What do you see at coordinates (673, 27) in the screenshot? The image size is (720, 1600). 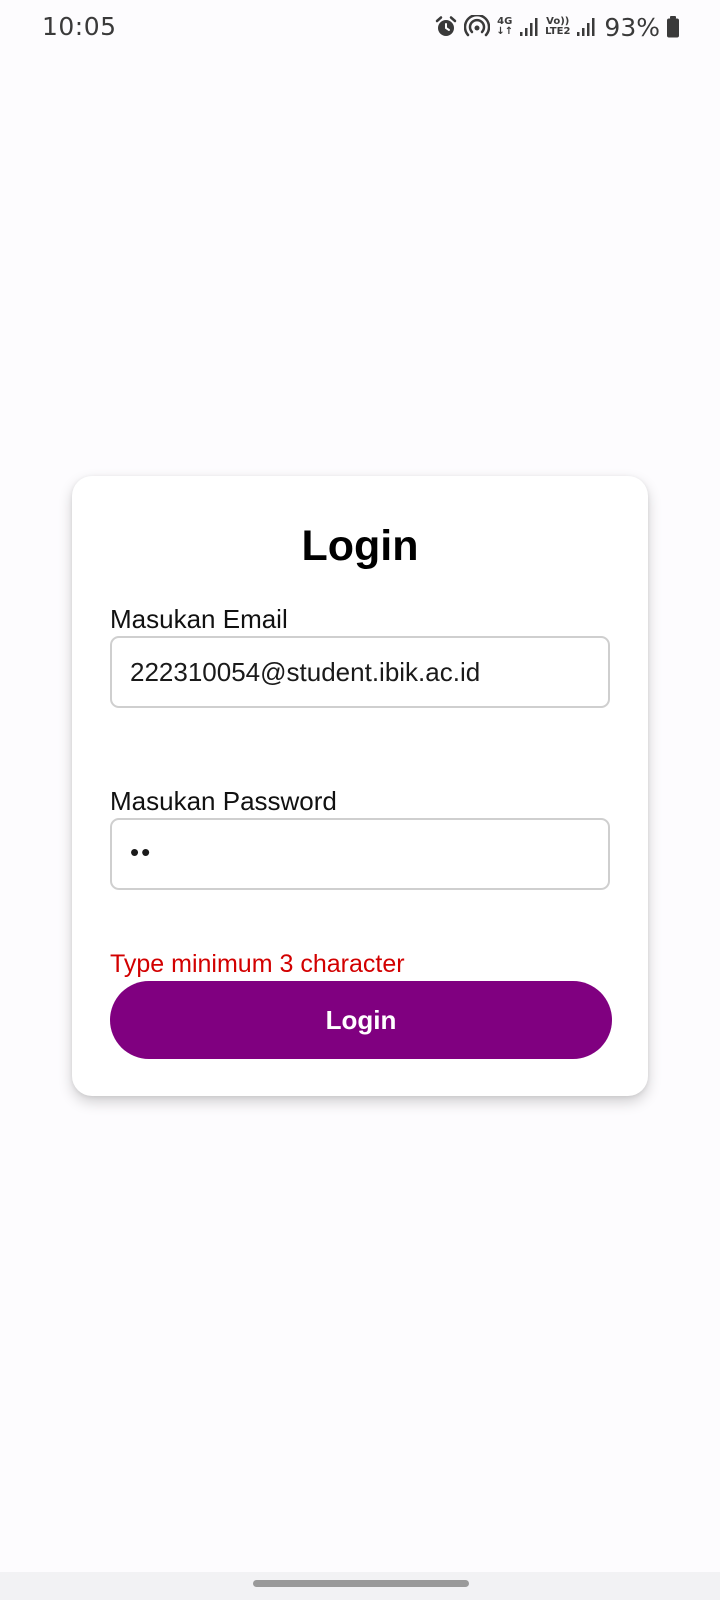 I see `battery-icon` at bounding box center [673, 27].